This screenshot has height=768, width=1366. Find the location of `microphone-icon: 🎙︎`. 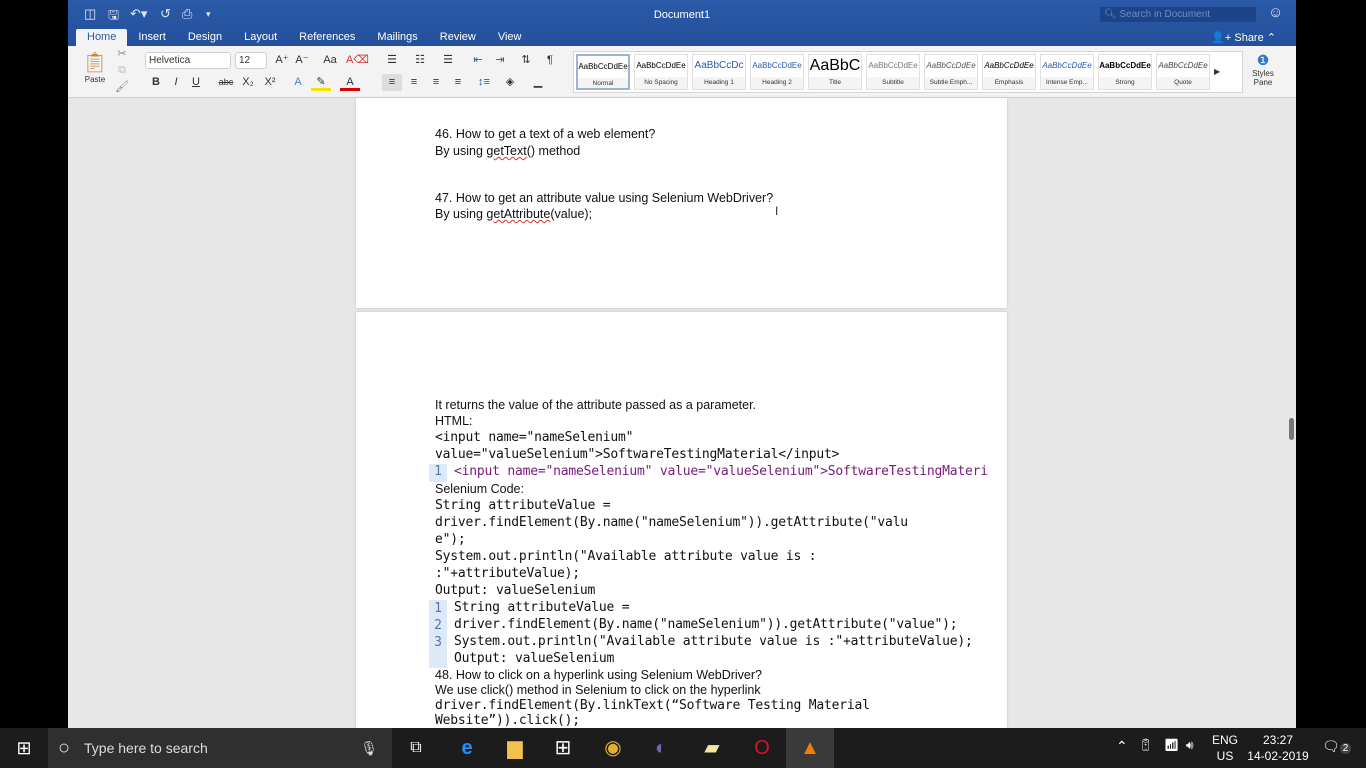

microphone-icon: 🎙︎ is located at coordinates (369, 748).